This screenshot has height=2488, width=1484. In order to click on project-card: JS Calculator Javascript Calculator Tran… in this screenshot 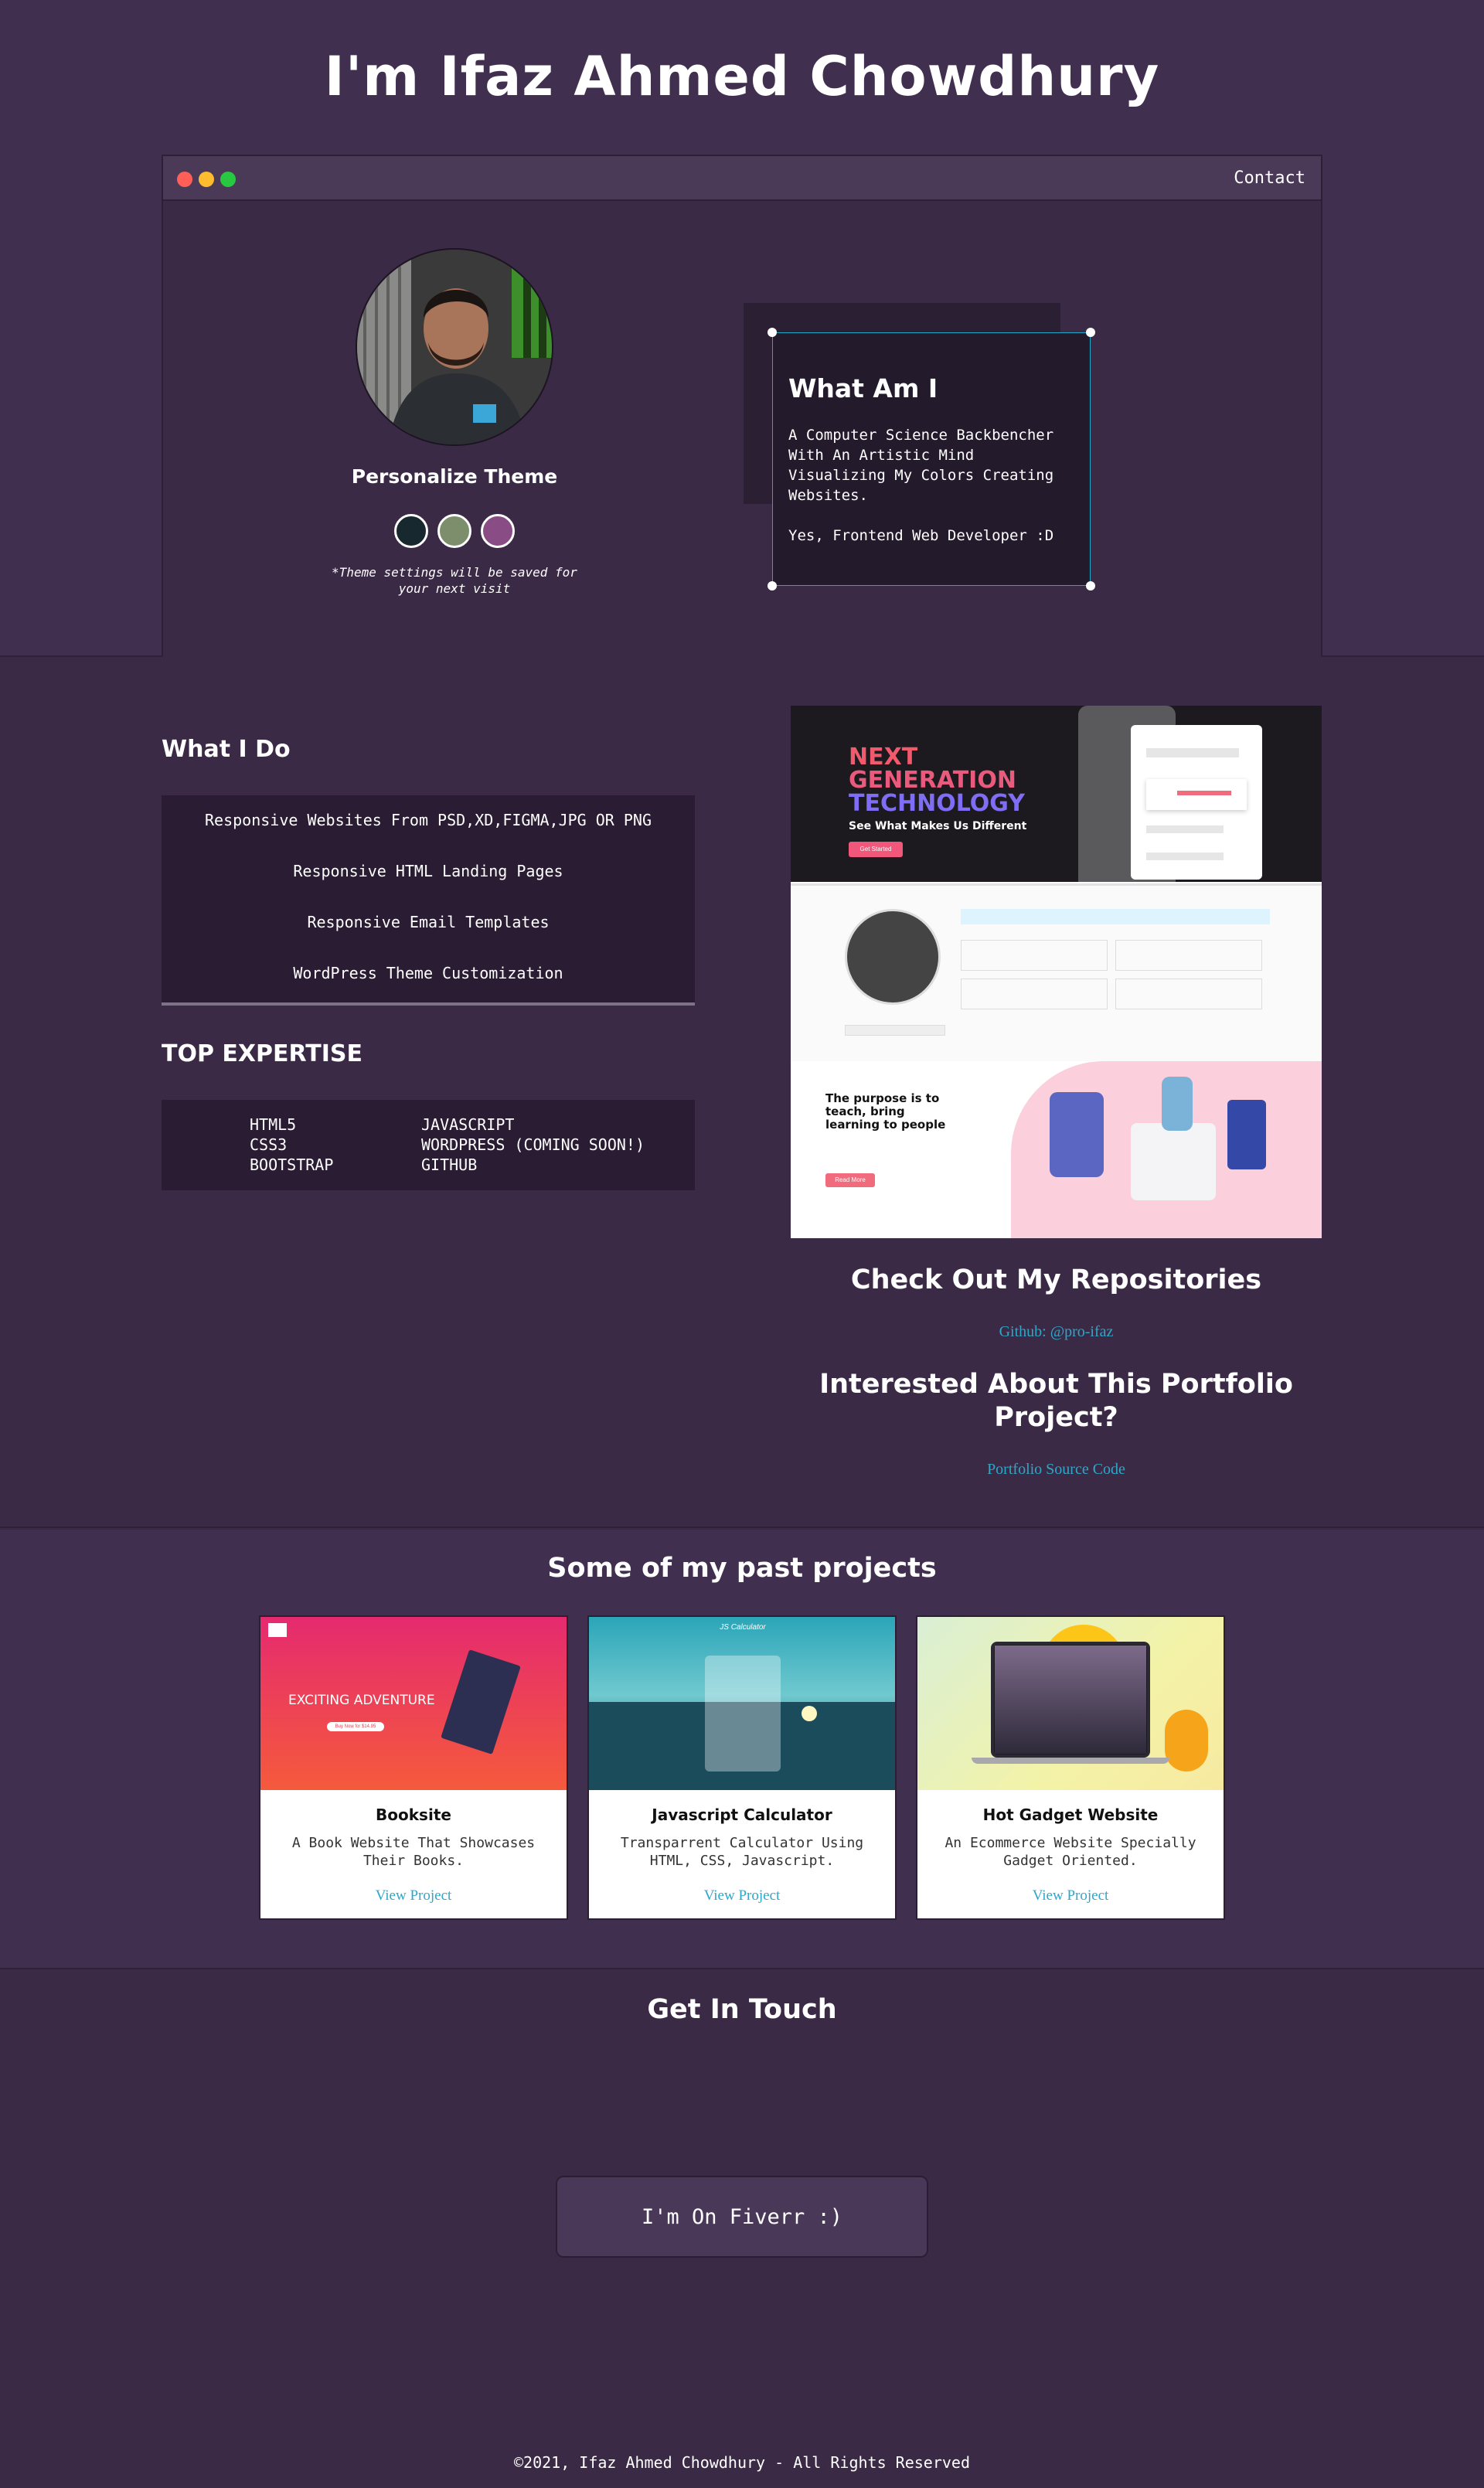, I will do `click(742, 1767)`.